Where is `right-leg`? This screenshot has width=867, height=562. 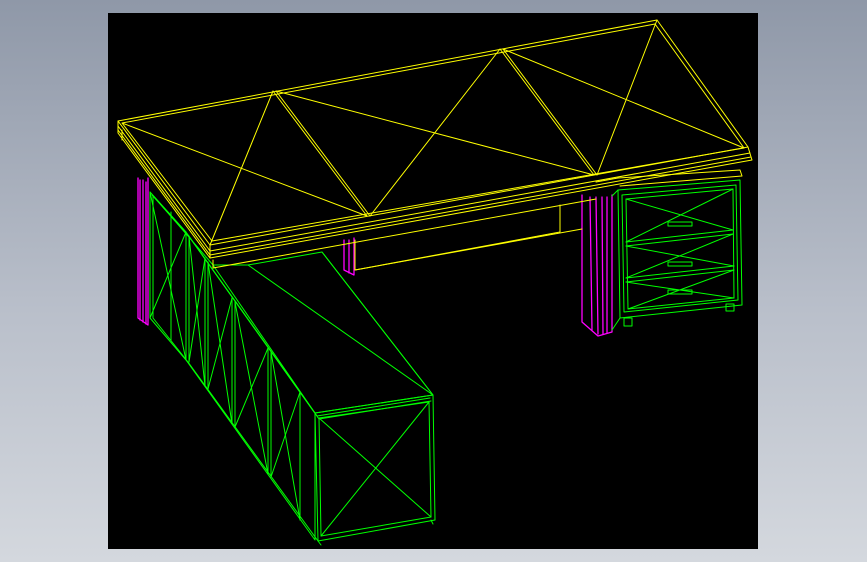 right-leg is located at coordinates (597, 265).